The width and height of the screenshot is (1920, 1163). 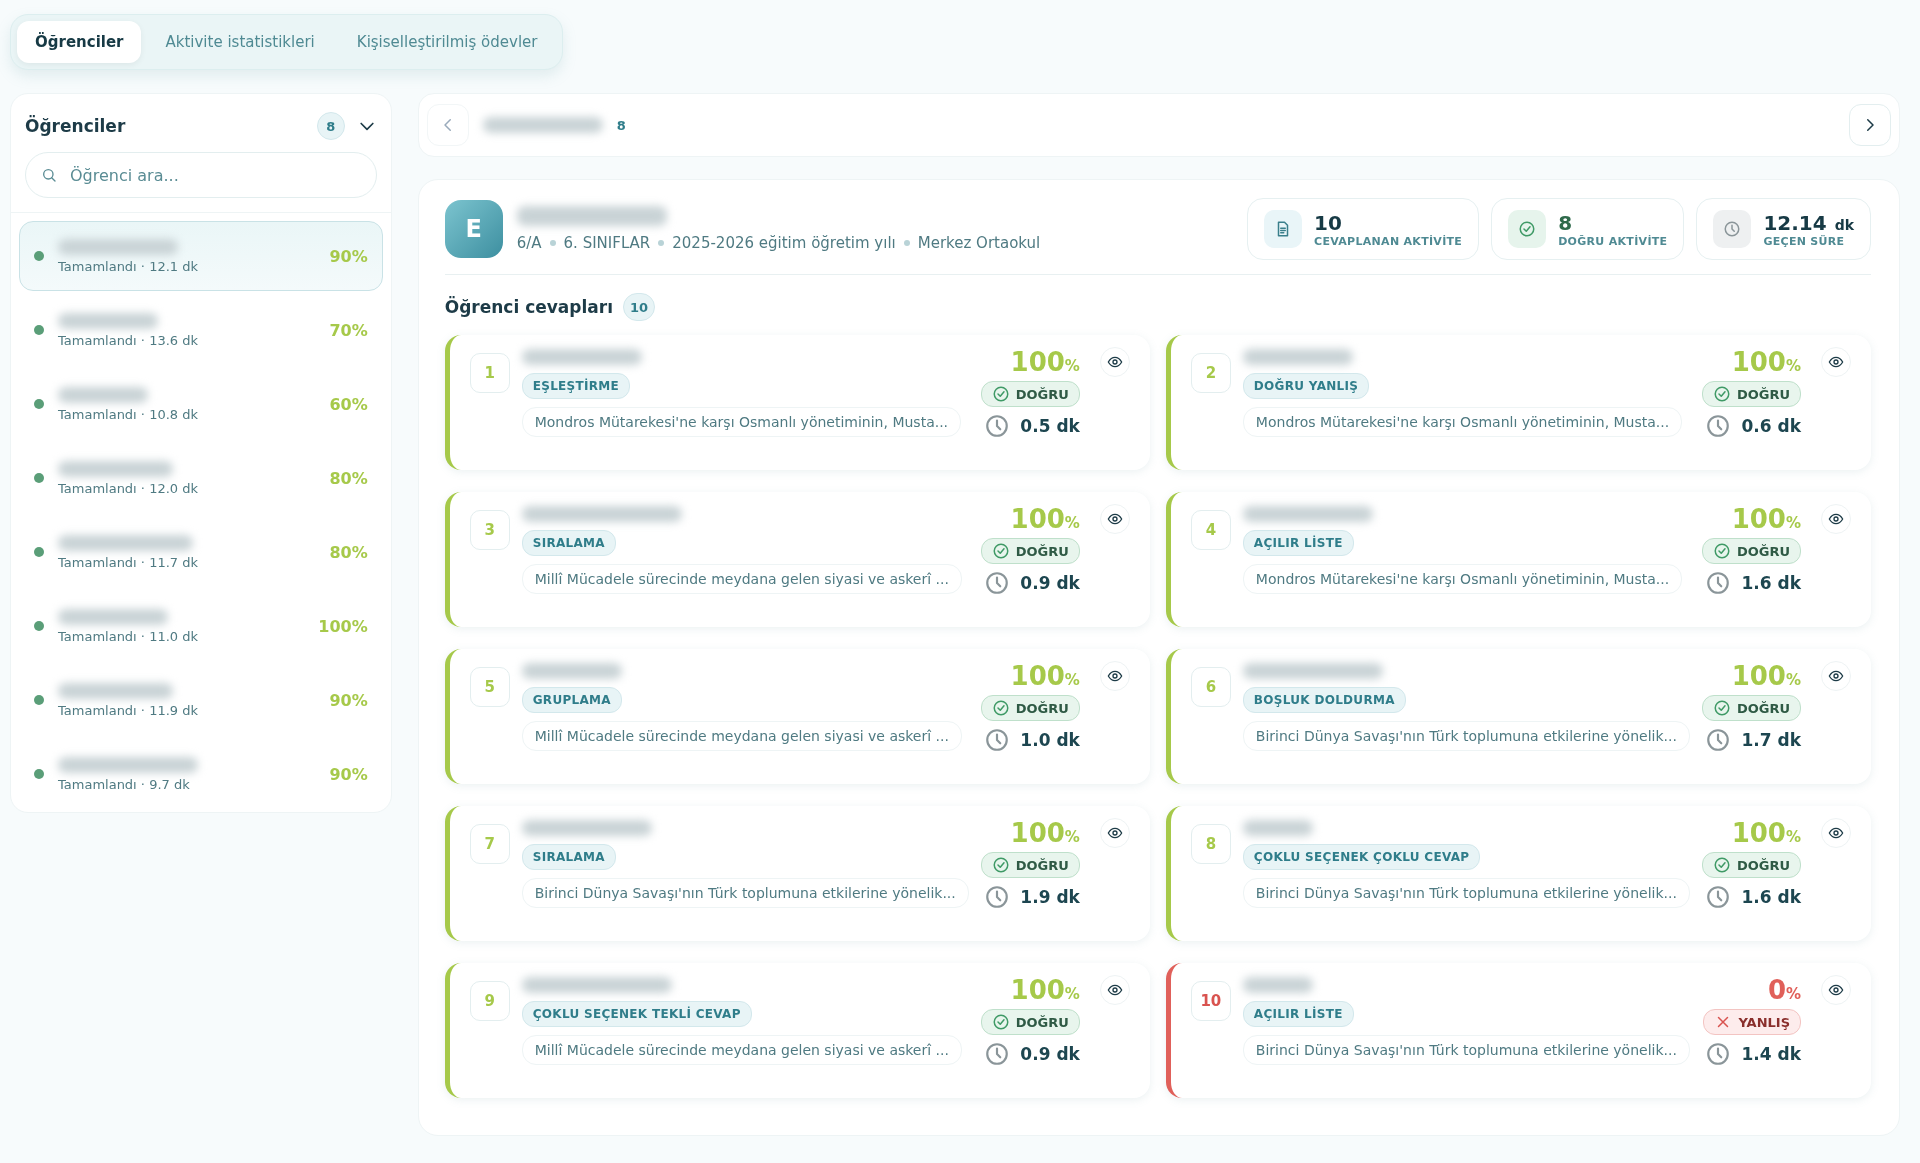 What do you see at coordinates (1771, 1054) in the screenshot?
I see `time-spent: 1.4 dk` at bounding box center [1771, 1054].